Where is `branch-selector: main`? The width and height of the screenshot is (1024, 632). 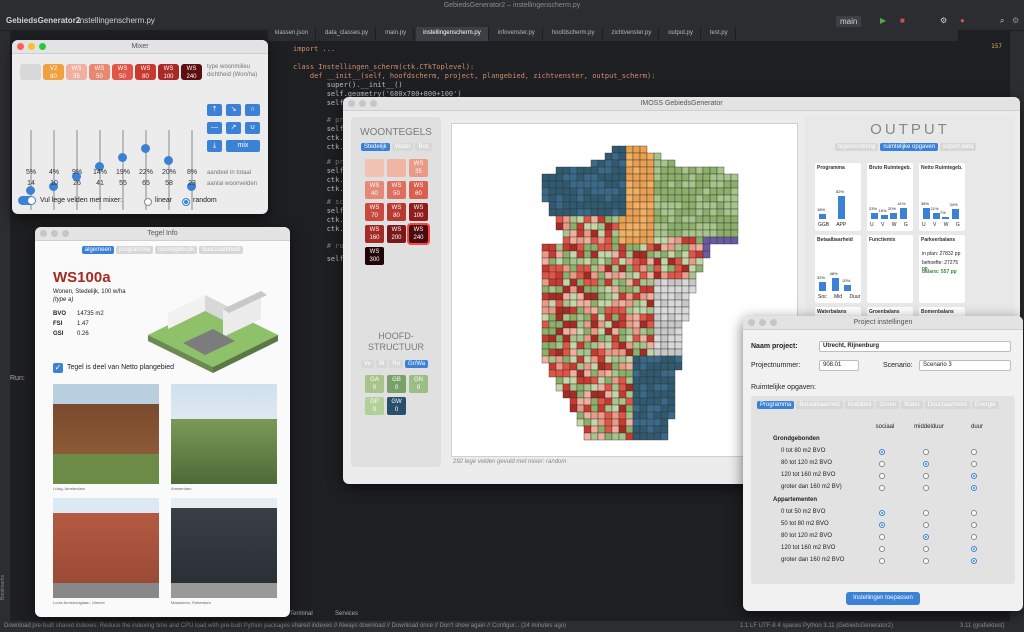 branch-selector: main is located at coordinates (849, 21).